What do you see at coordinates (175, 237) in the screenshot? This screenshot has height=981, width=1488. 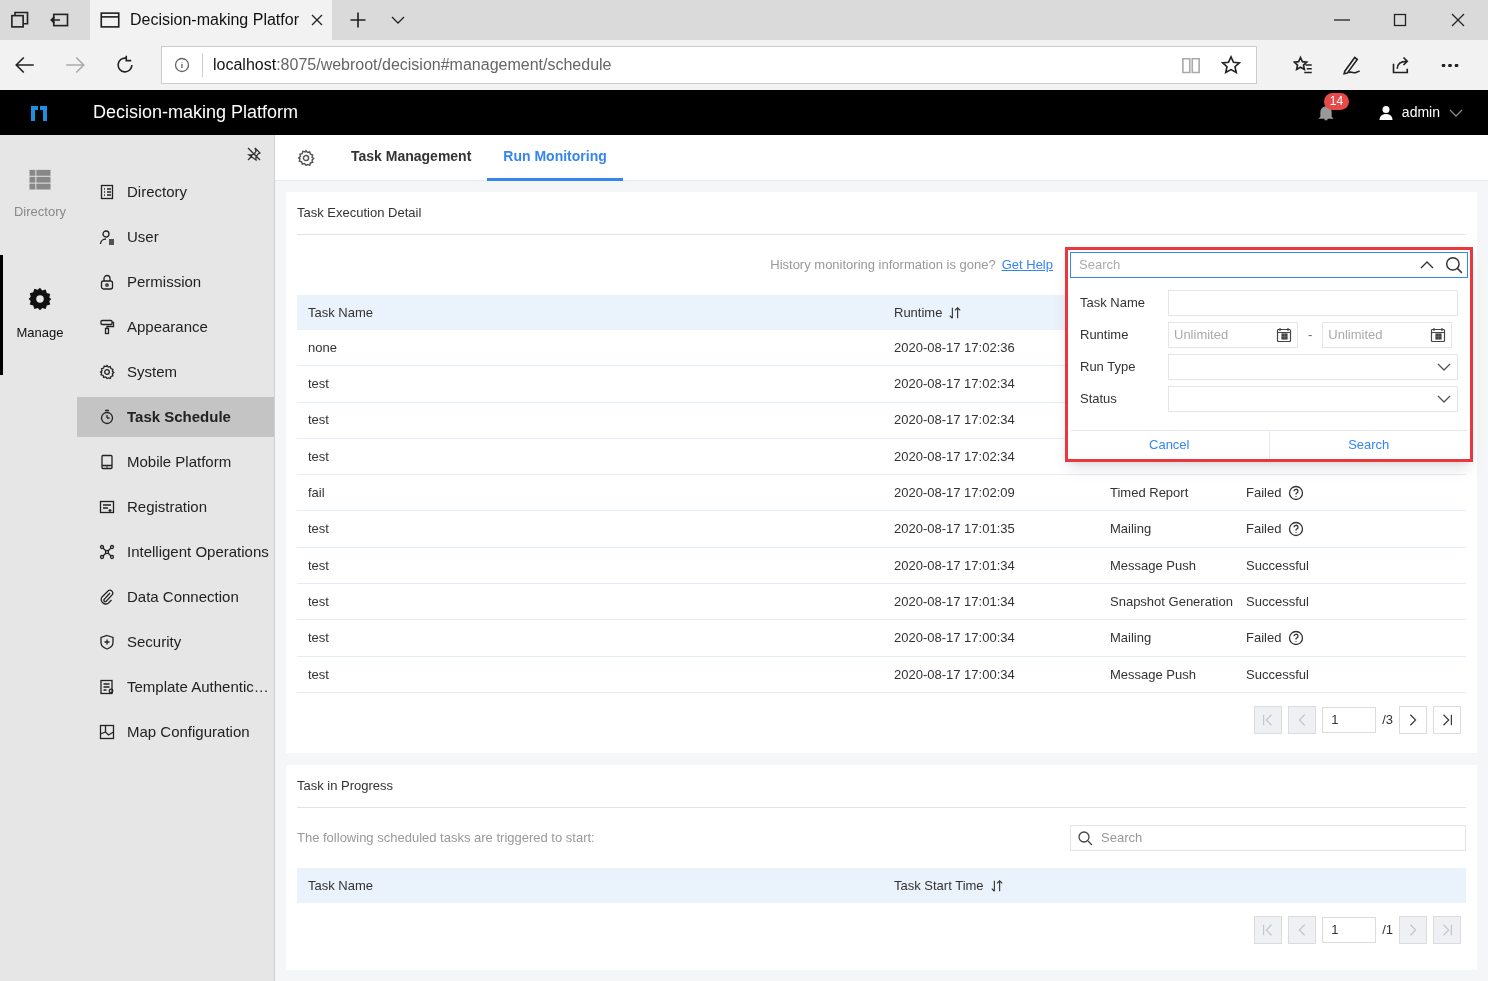 I see `sidebar-item: User` at bounding box center [175, 237].